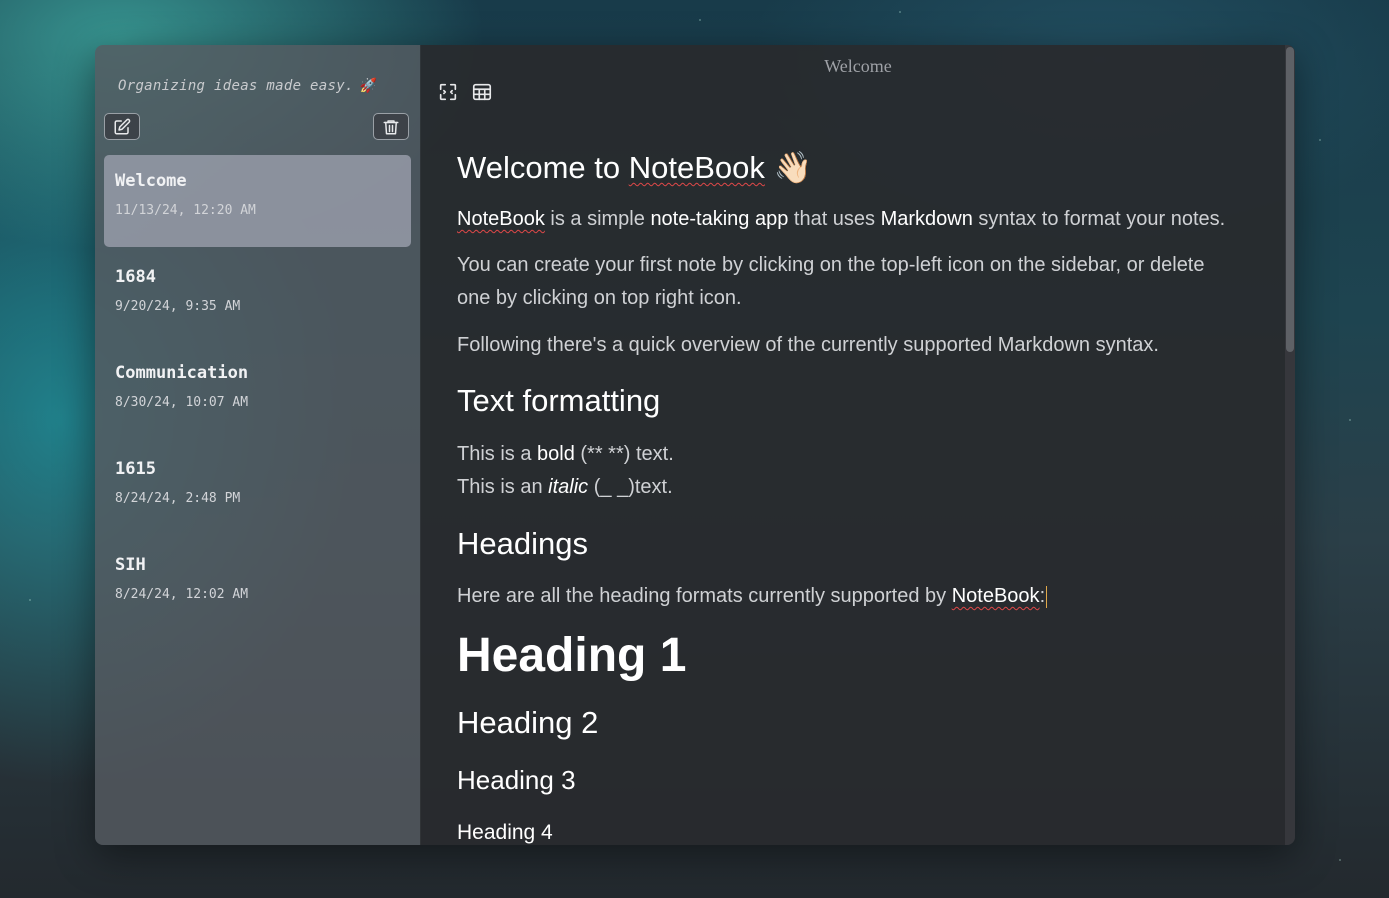 The image size is (1389, 898). What do you see at coordinates (1099, 219) in the screenshot?
I see `text: syntax to format your notes.` at bounding box center [1099, 219].